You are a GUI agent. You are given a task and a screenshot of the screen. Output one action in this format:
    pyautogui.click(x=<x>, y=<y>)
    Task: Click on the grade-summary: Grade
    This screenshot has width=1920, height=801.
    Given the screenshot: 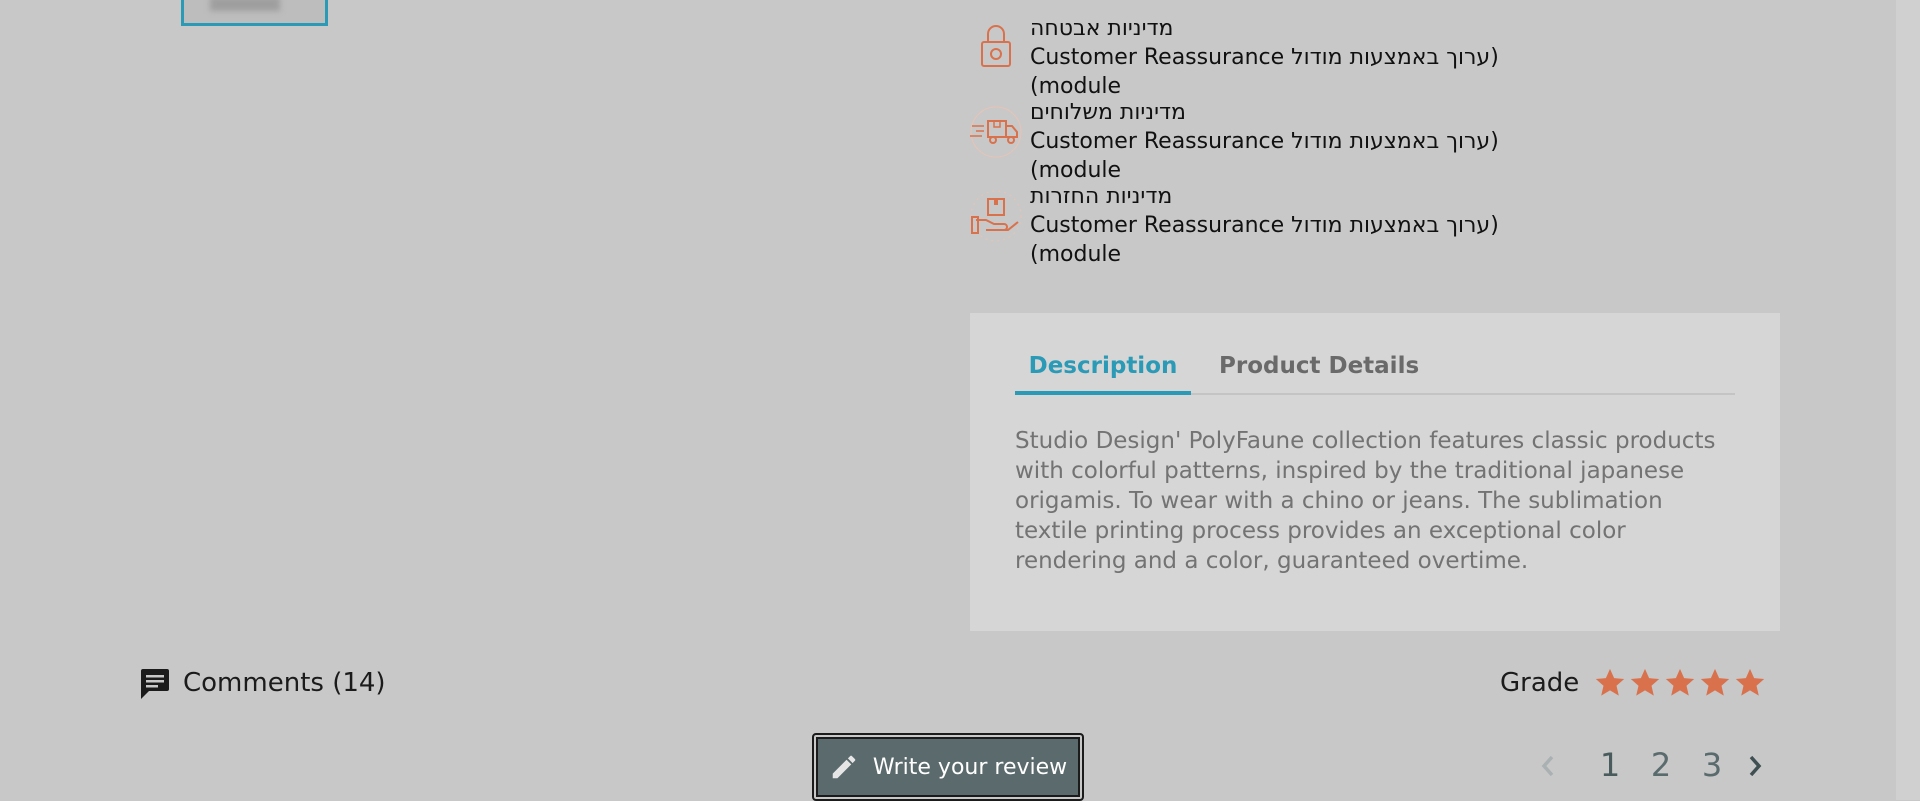 What is the action you would take?
    pyautogui.click(x=1634, y=683)
    